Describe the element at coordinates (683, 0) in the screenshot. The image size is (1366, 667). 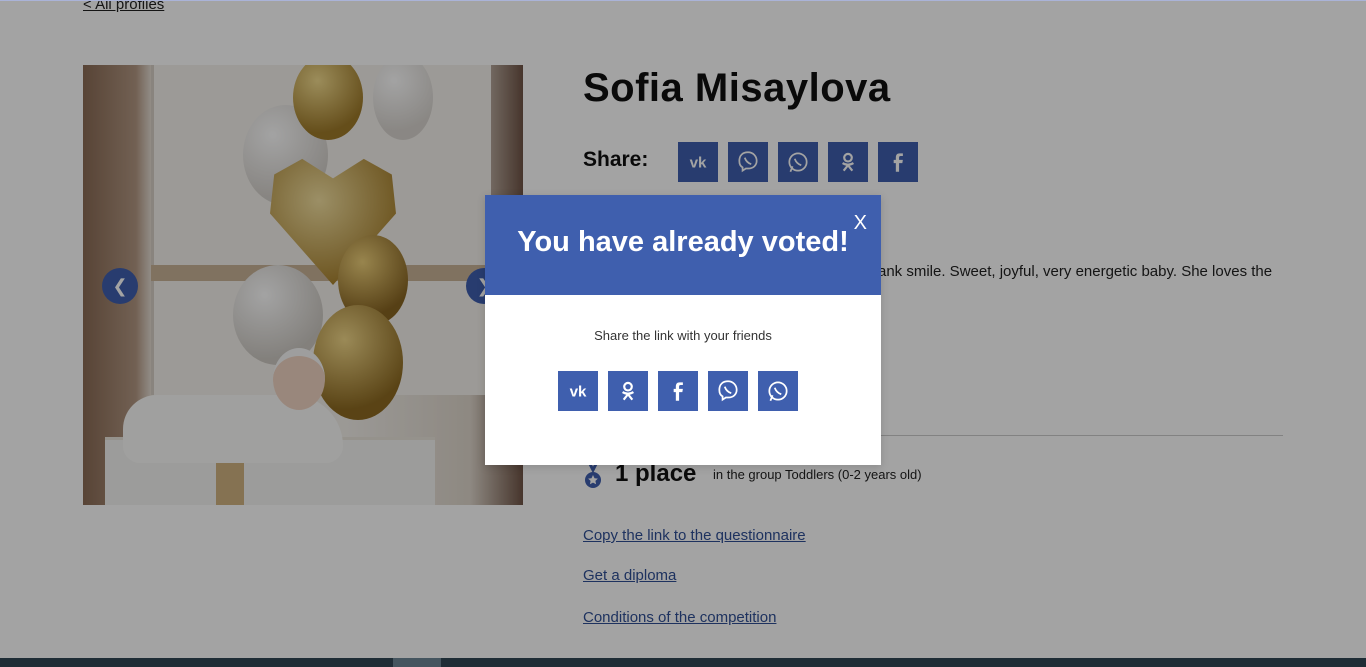
I see `top-border` at that location.